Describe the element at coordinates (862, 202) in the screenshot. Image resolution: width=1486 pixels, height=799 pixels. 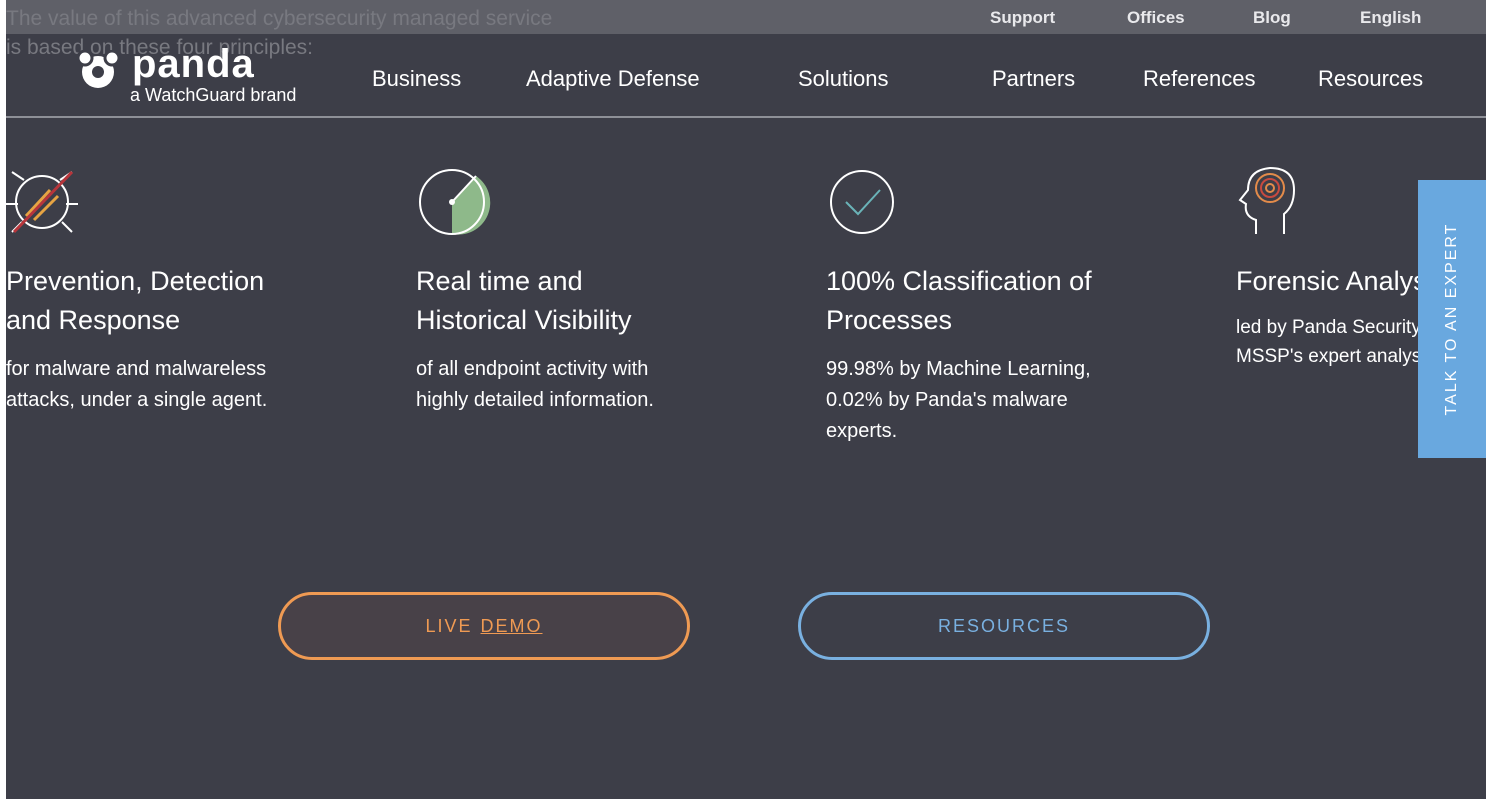
I see `check-circle-icon` at that location.